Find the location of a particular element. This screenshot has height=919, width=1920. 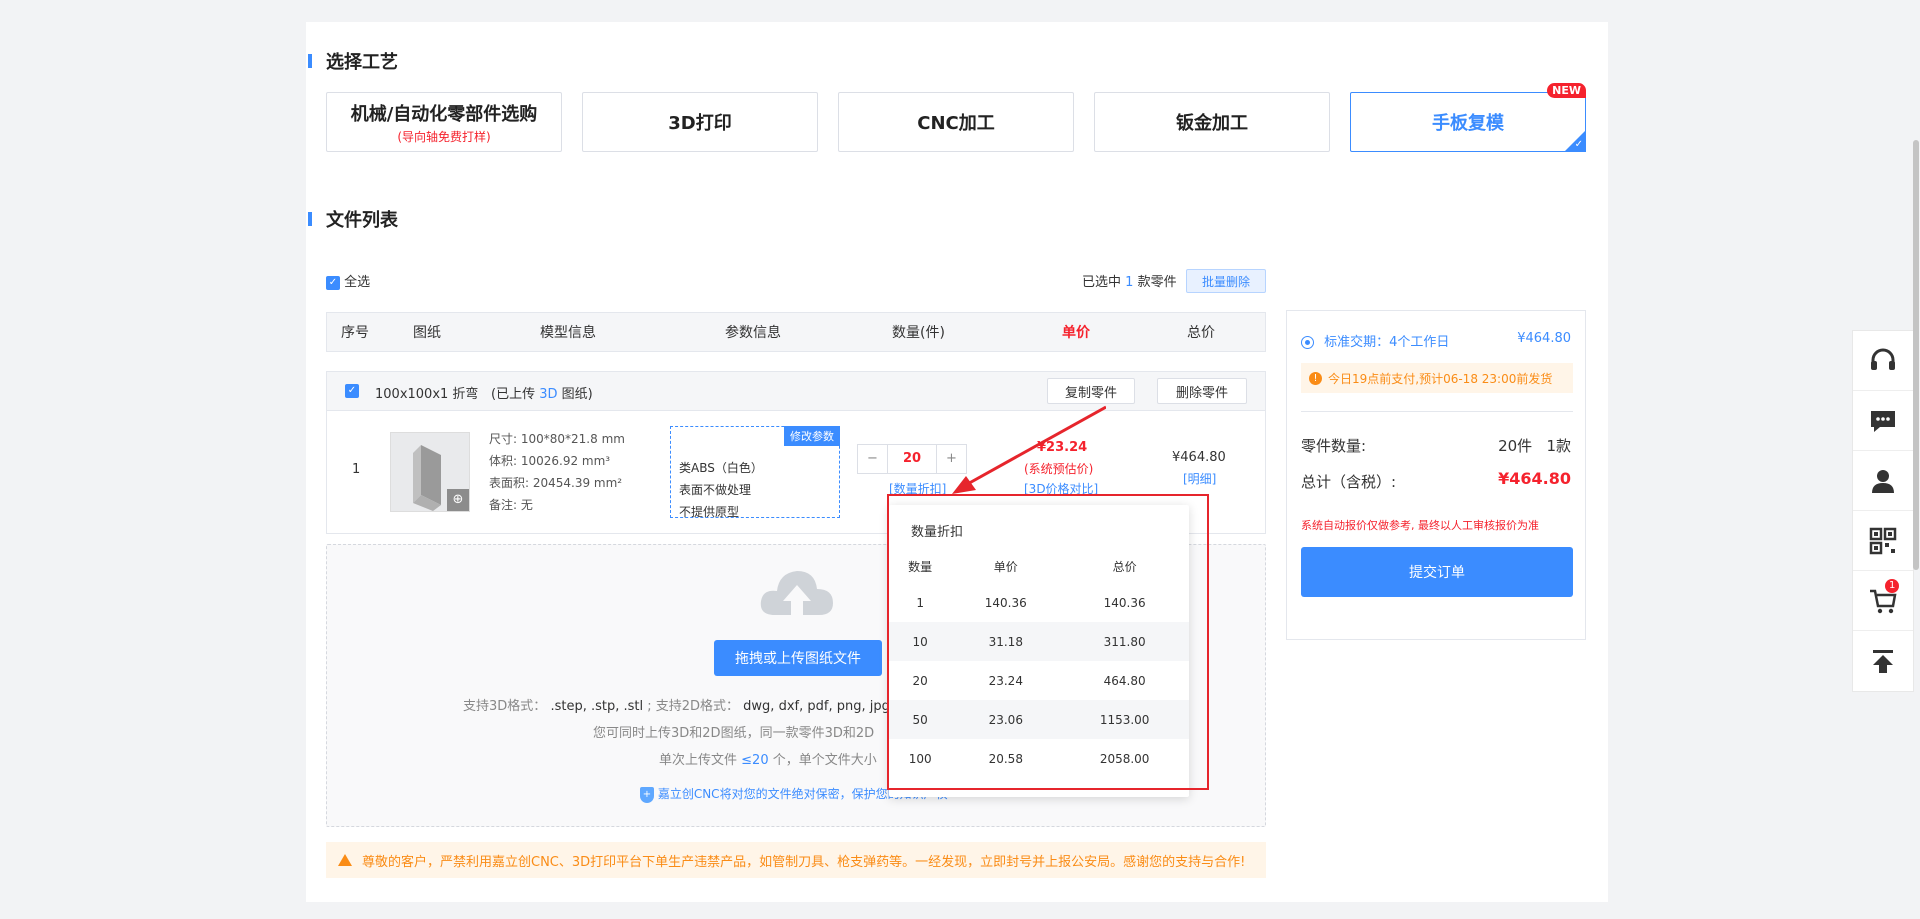

total-price: ¥464.80 is located at coordinates (1199, 457).